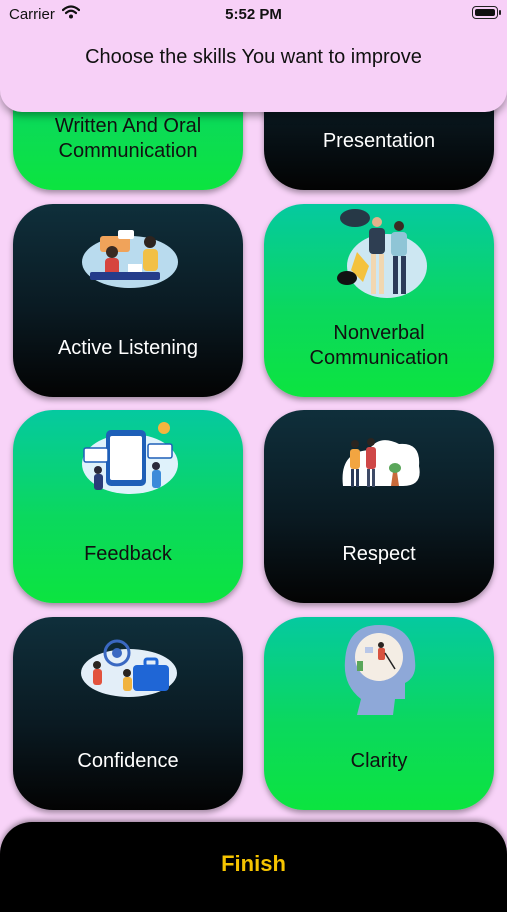 The image size is (507, 912). What do you see at coordinates (128, 713) in the screenshot?
I see `skill-card-confidence: Confidence` at bounding box center [128, 713].